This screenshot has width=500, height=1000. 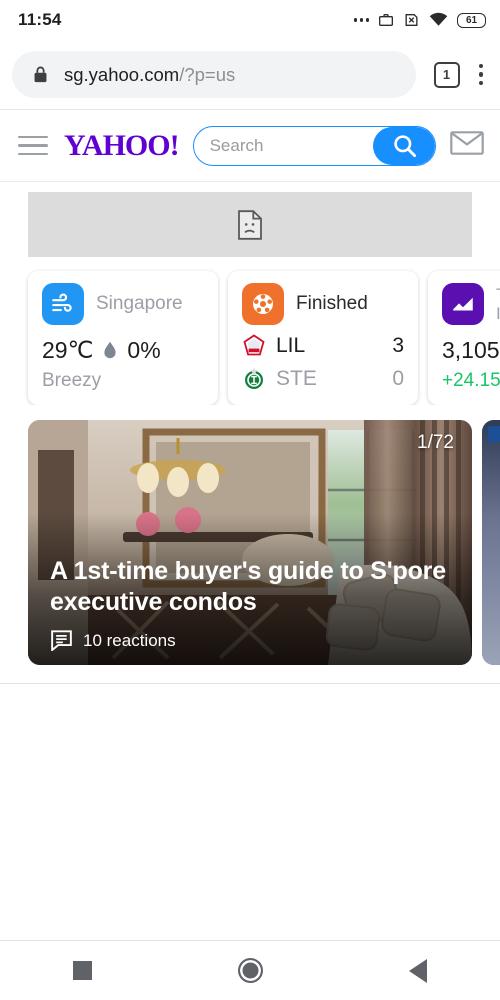 I want to click on android-nav-bar, so click(x=250, y=970).